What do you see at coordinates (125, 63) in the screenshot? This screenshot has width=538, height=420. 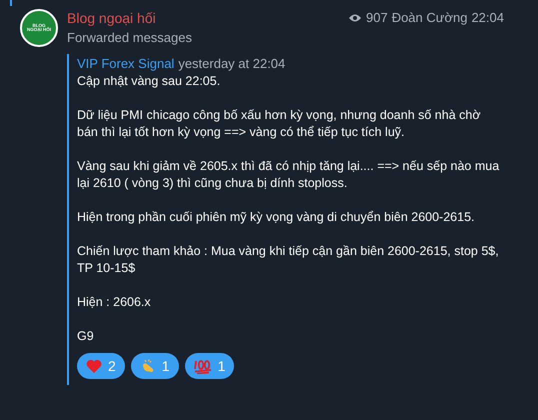 I see `forward-source: VIP Forex Signal` at bounding box center [125, 63].